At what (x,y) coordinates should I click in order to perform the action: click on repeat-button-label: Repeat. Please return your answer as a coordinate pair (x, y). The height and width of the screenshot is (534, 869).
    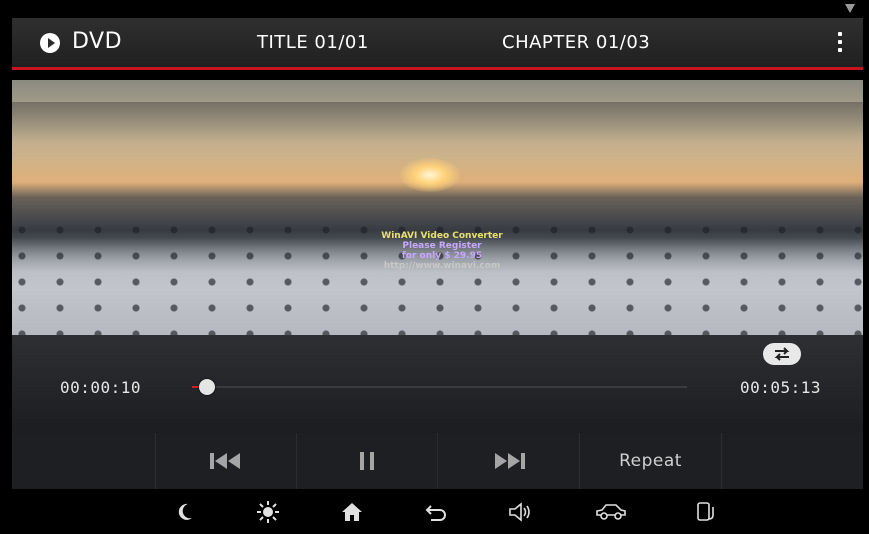
    Looking at the image, I should click on (650, 461).